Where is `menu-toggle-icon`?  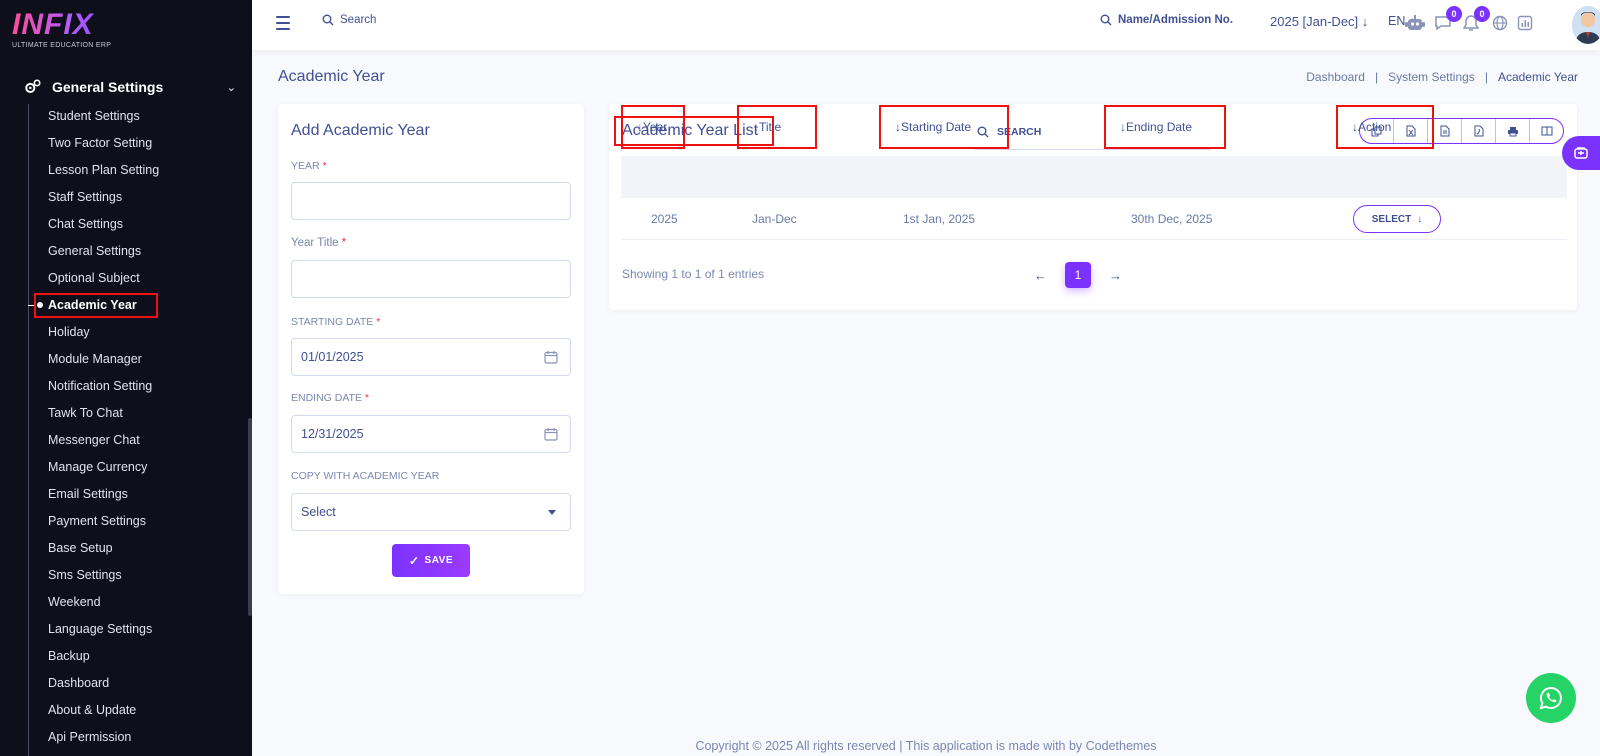 menu-toggle-icon is located at coordinates (283, 23).